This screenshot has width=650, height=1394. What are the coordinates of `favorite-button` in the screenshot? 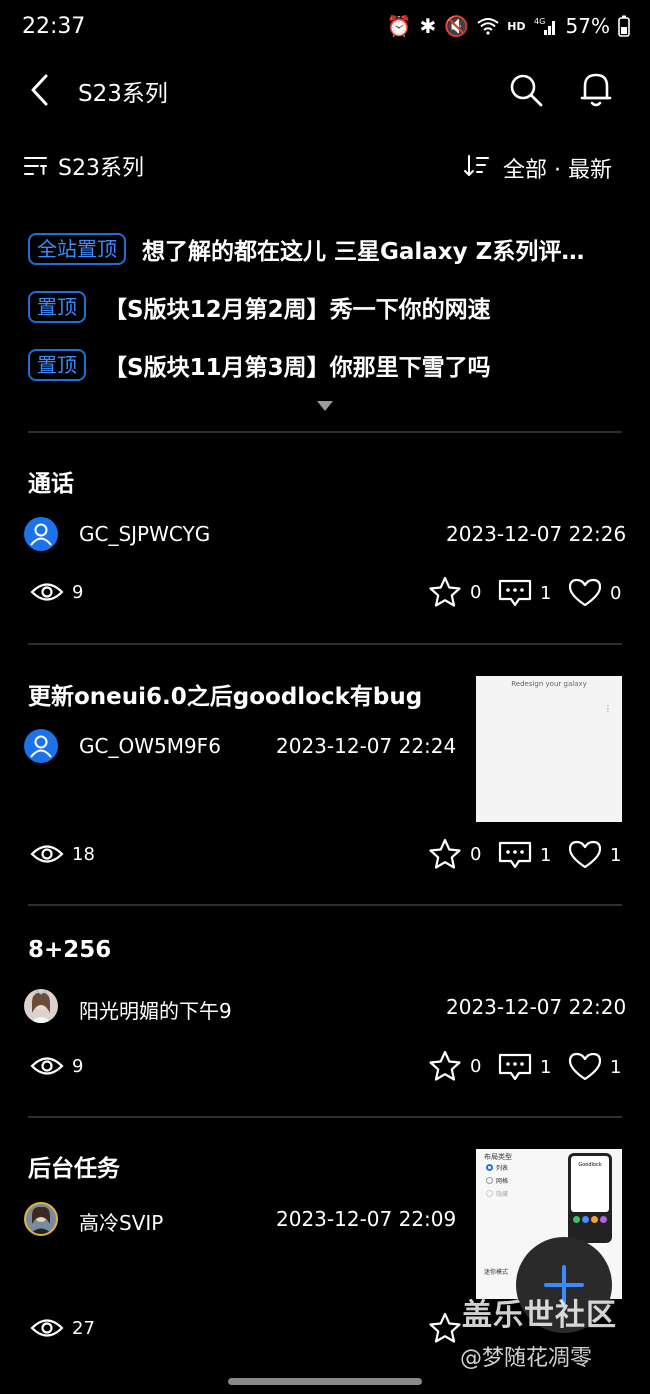 It's located at (445, 1328).